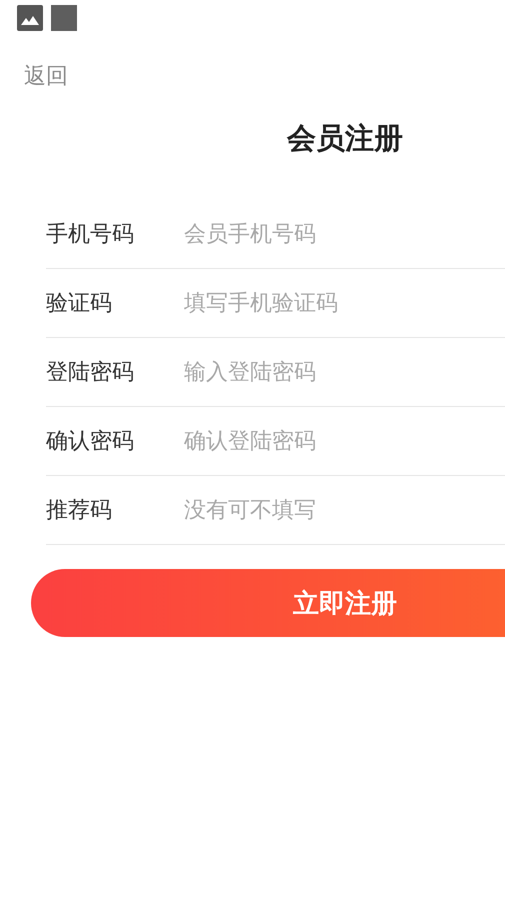 This screenshot has height=900, width=505. What do you see at coordinates (344, 234) in the screenshot?
I see `input-field: 会员手机号码` at bounding box center [344, 234].